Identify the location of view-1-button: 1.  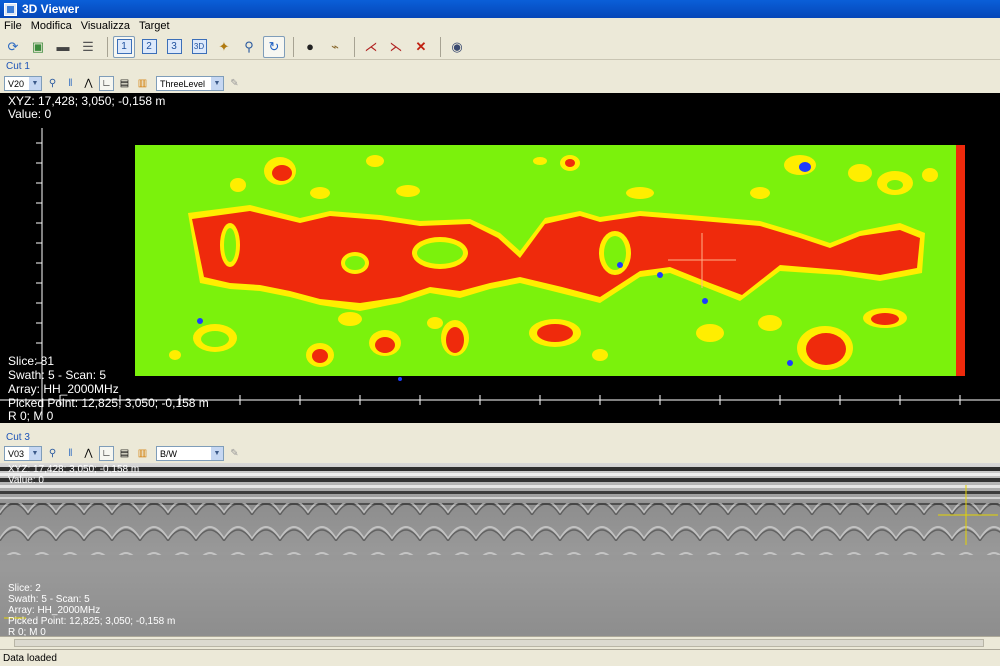
(124, 46).